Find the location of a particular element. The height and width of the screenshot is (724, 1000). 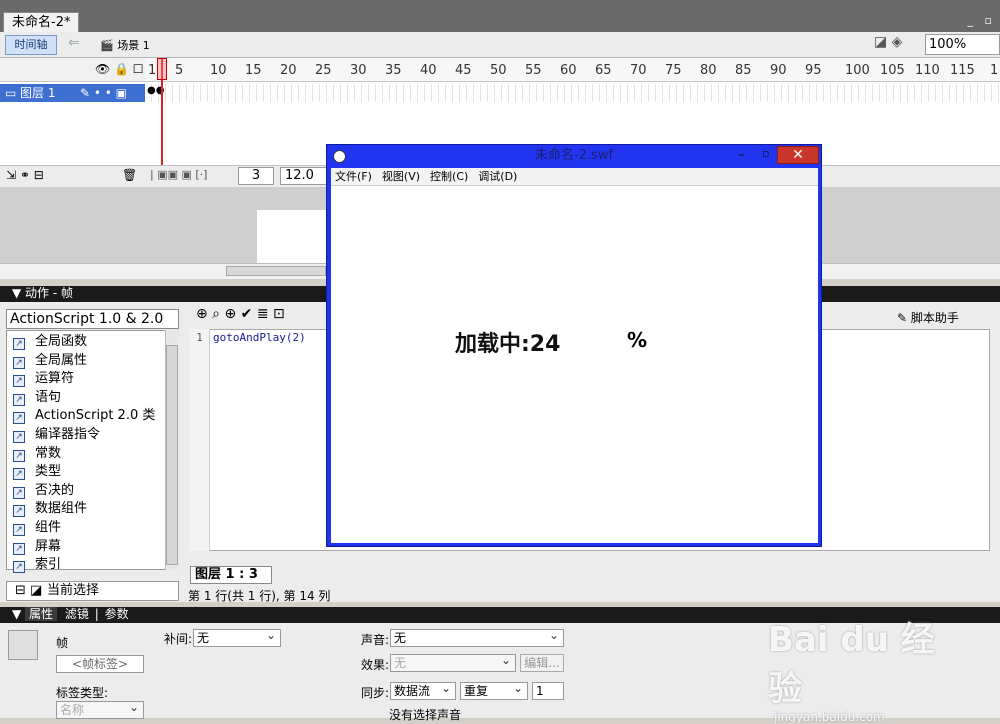

toolbox-item-label: 索引 is located at coordinates (48, 565).